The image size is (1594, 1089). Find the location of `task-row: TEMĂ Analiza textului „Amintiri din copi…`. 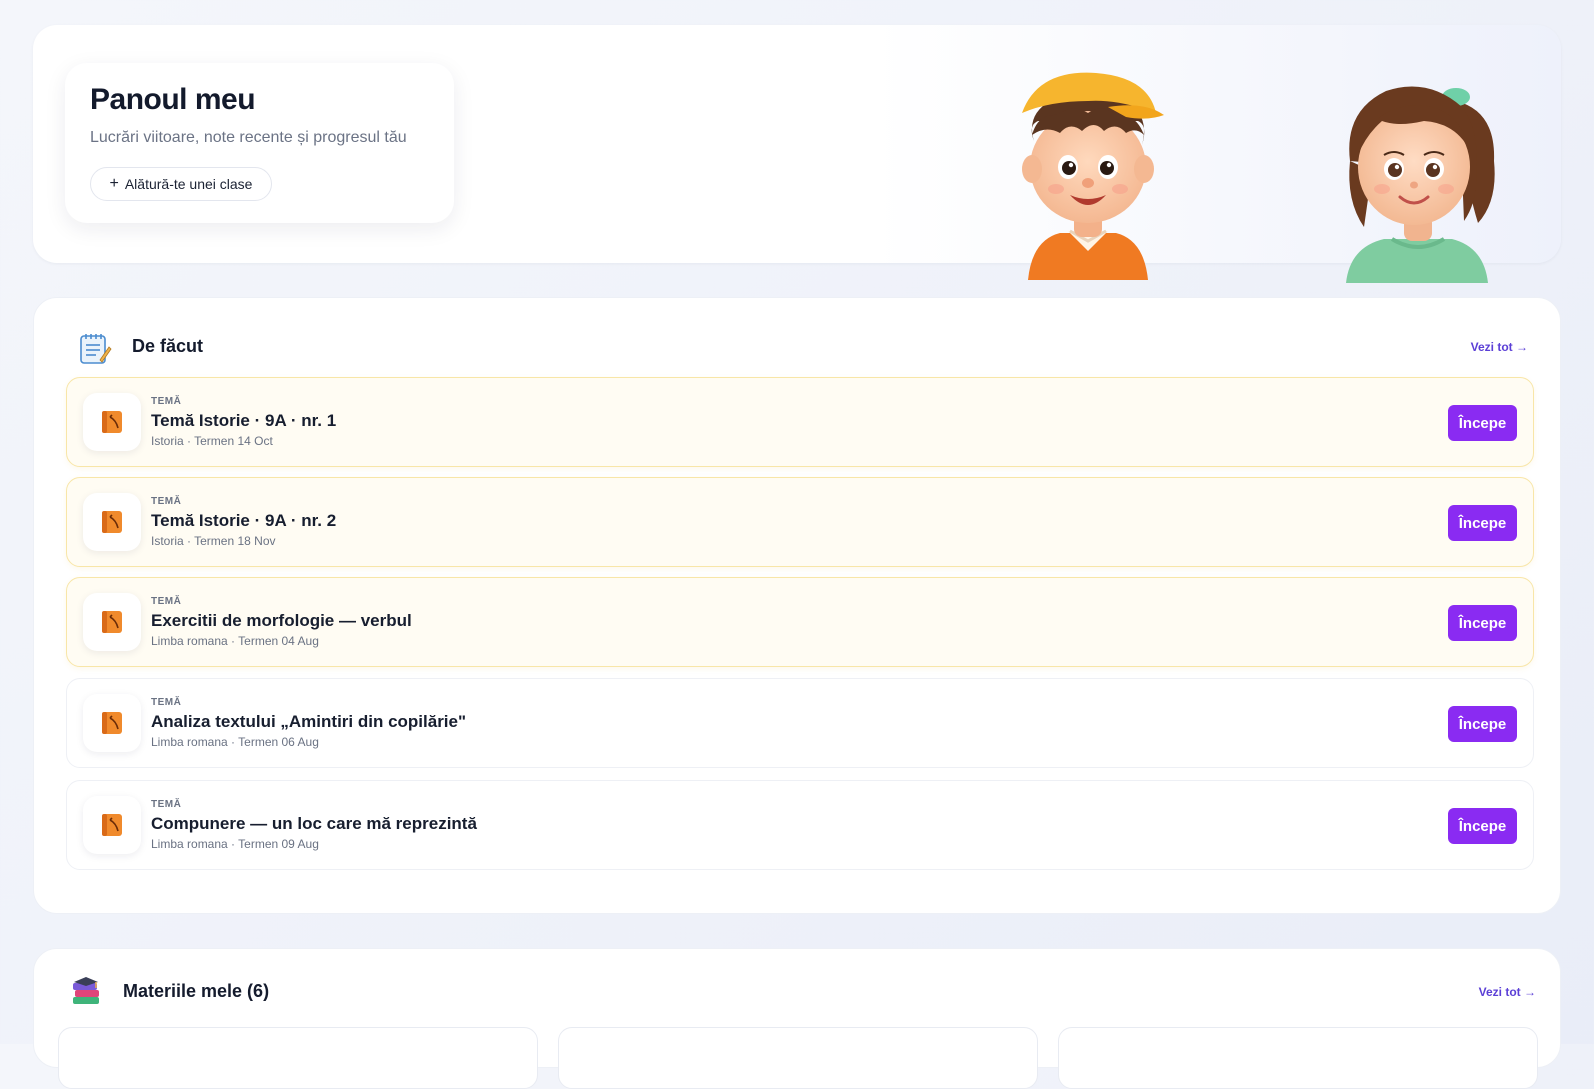

task-row: TEMĂ Analiza textului „Amintiri din copi… is located at coordinates (800, 723).